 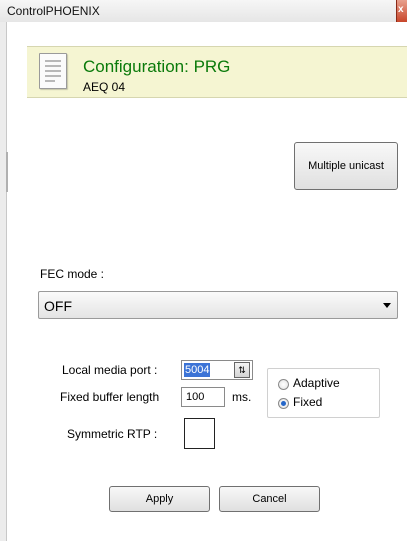 I want to click on close-icon: x, so click(x=401, y=9).